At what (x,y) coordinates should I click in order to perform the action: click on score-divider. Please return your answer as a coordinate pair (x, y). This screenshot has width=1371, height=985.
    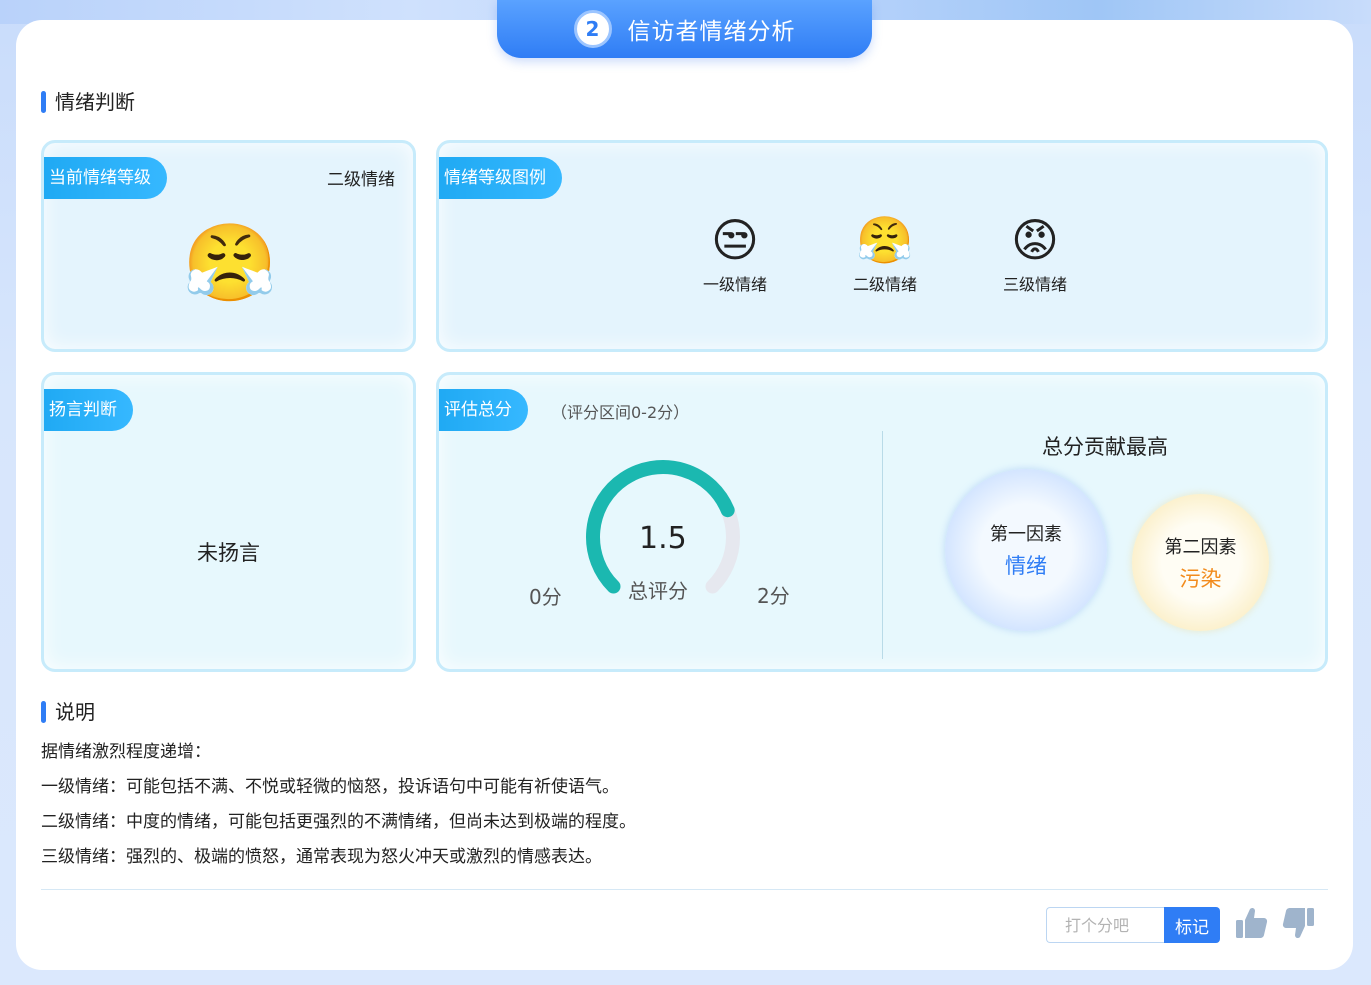
    Looking at the image, I should click on (882, 545).